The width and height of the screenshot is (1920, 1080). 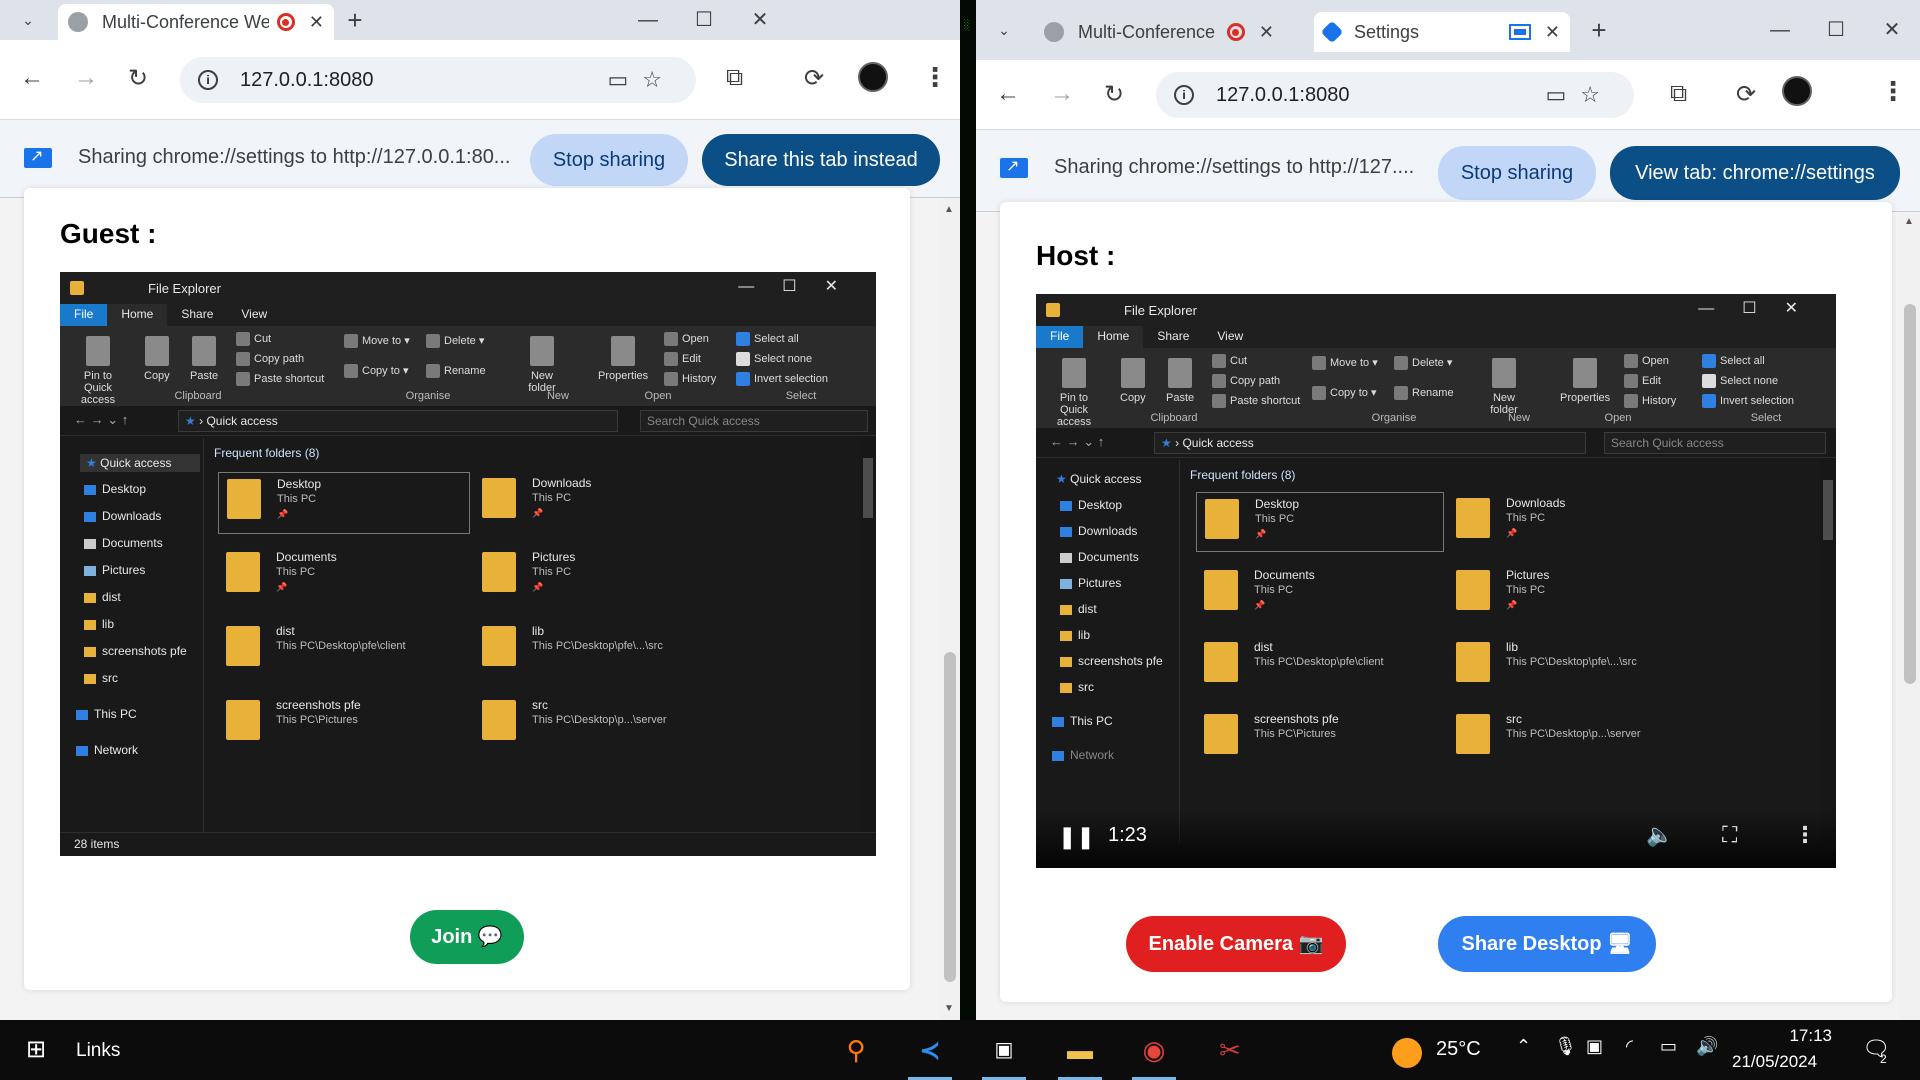 I want to click on search-icon: ⚲, so click(x=856, y=1050).